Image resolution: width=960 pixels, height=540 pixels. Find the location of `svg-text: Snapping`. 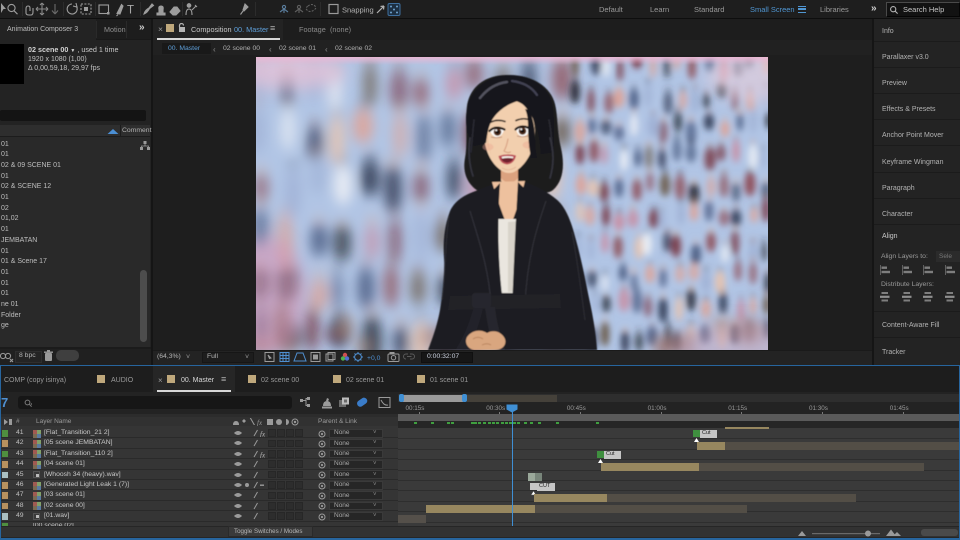

svg-text: Snapping is located at coordinates (358, 10).